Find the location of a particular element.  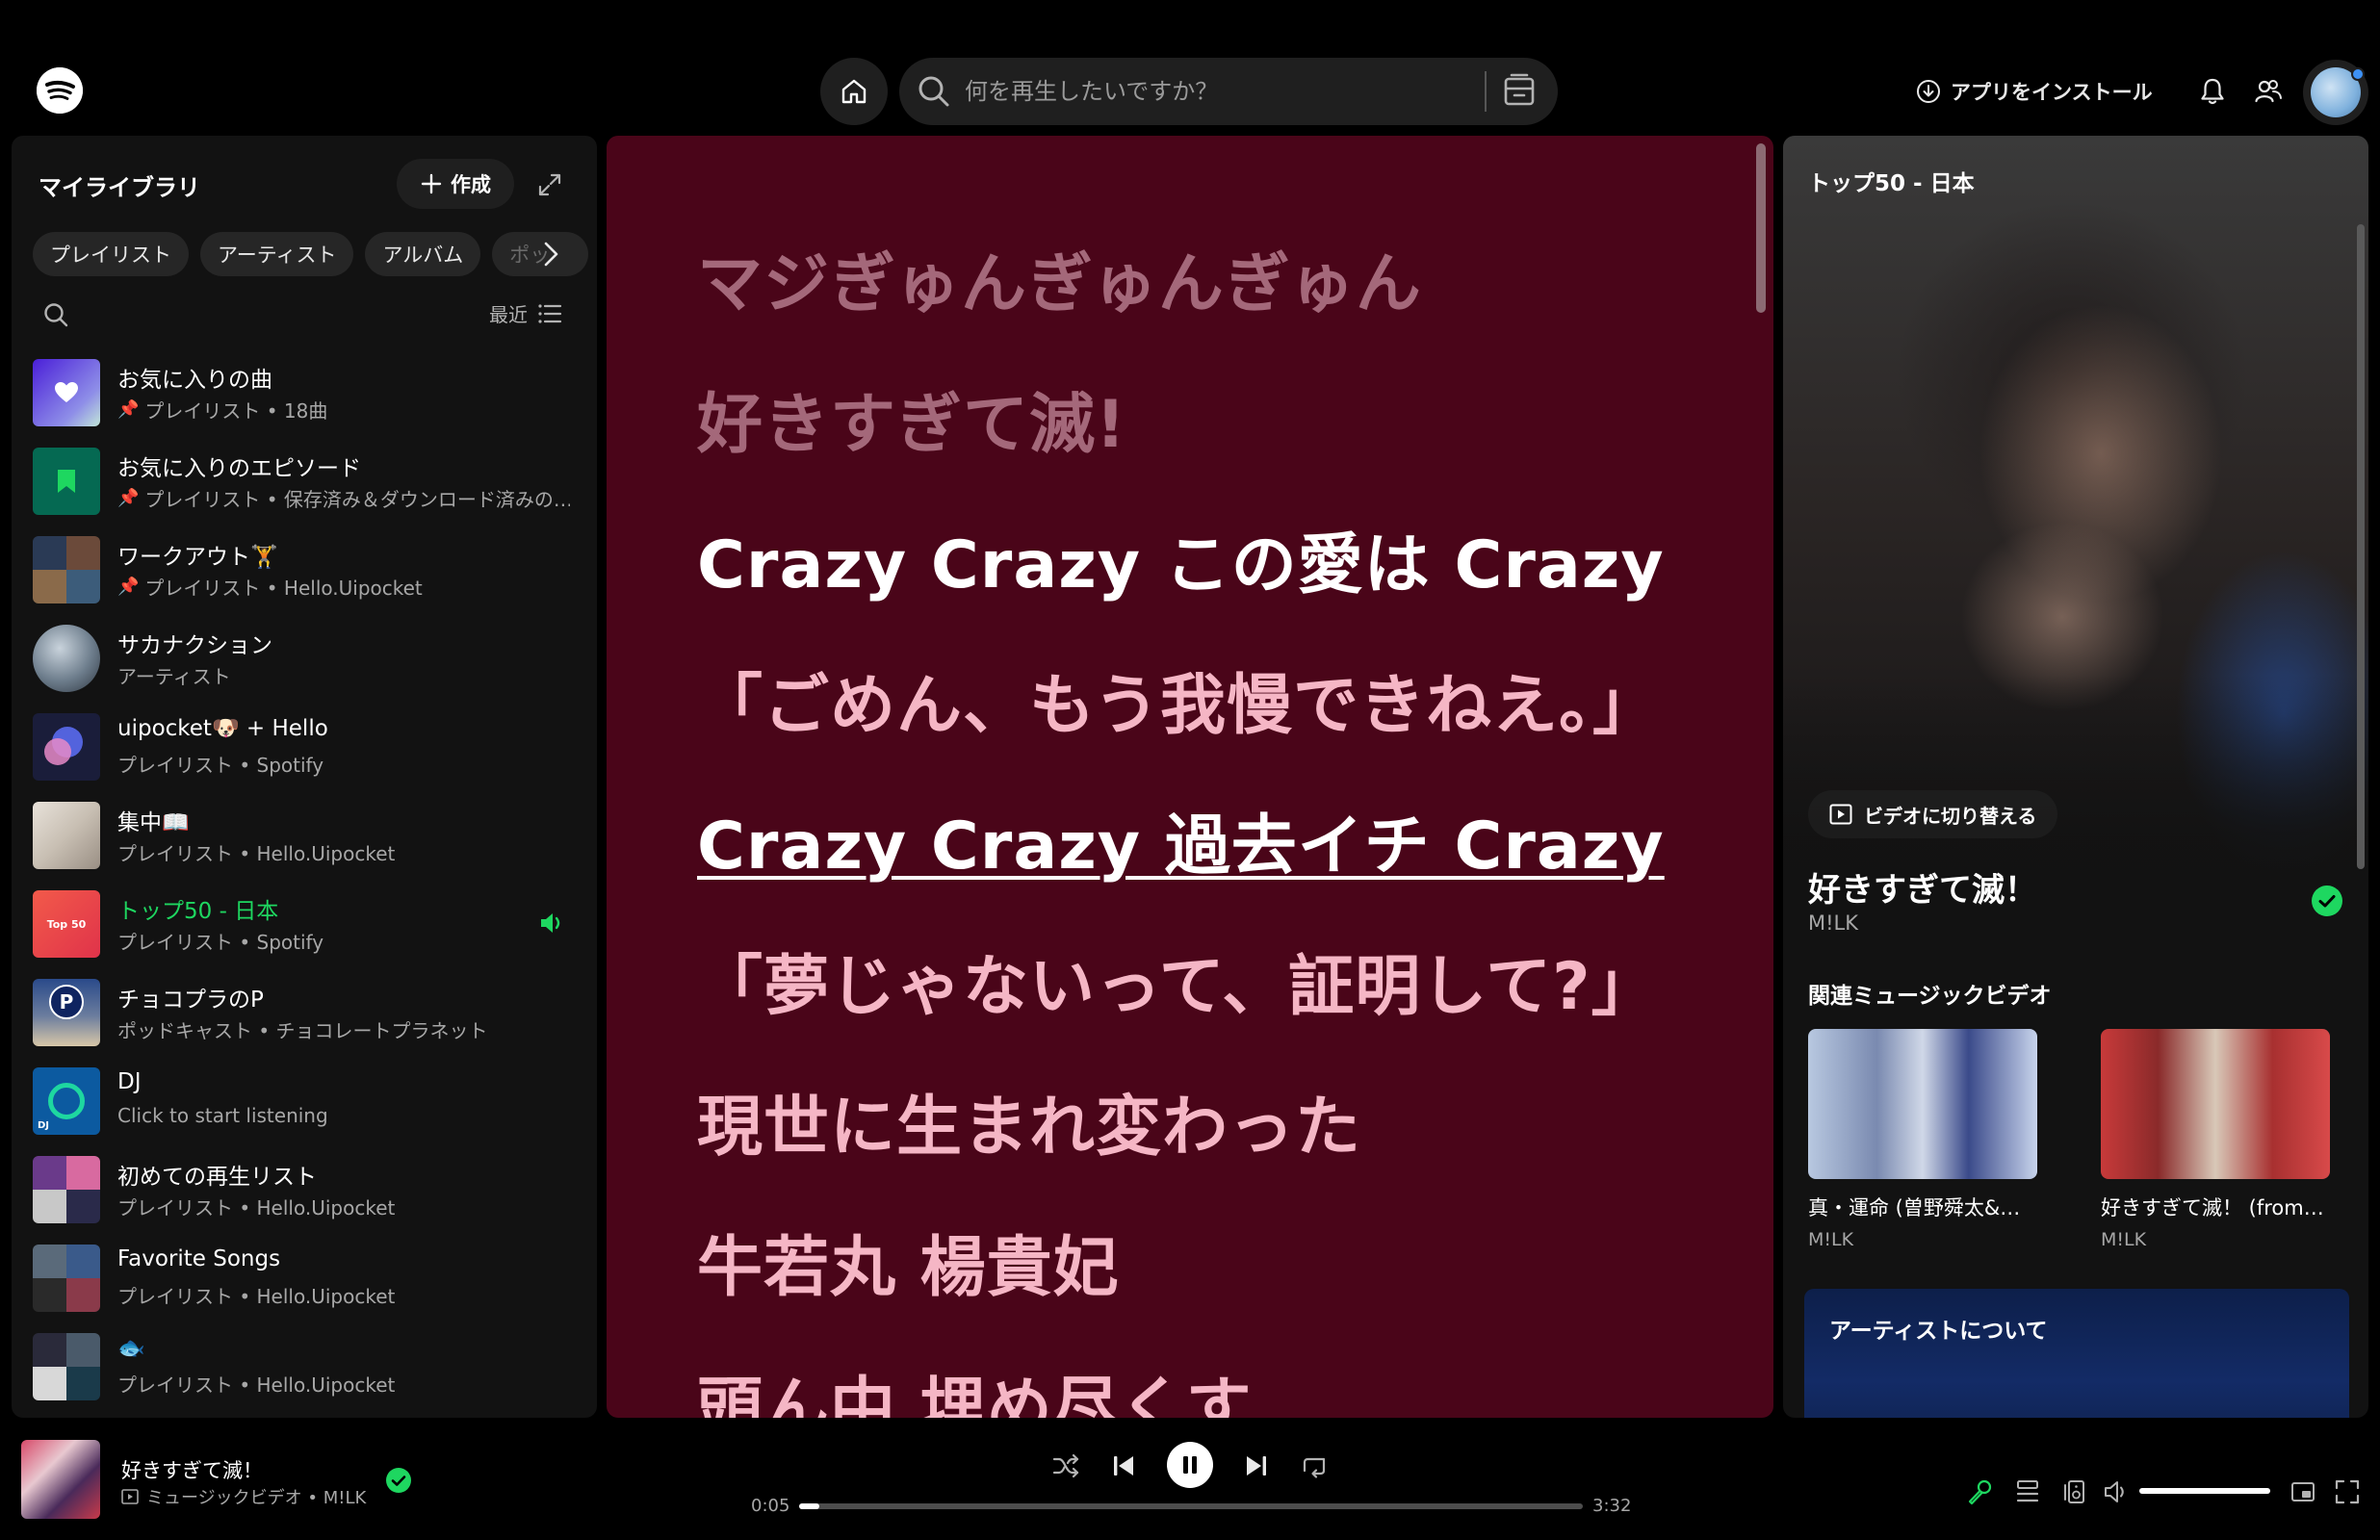

spotify-logo-icon is located at coordinates (60, 90).